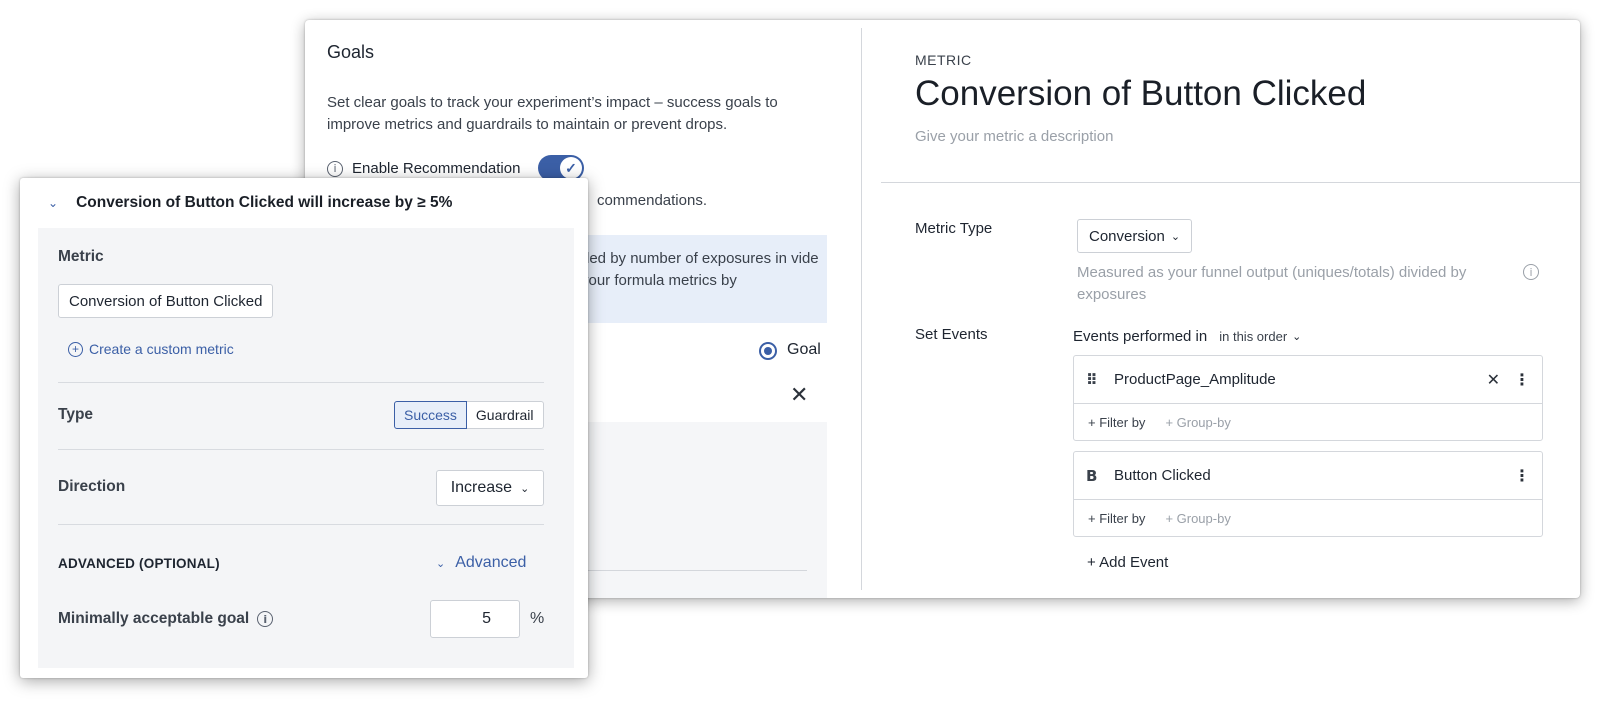 Image resolution: width=1600 pixels, height=714 pixels. What do you see at coordinates (951, 334) in the screenshot?
I see `set-events-label: Set Events` at bounding box center [951, 334].